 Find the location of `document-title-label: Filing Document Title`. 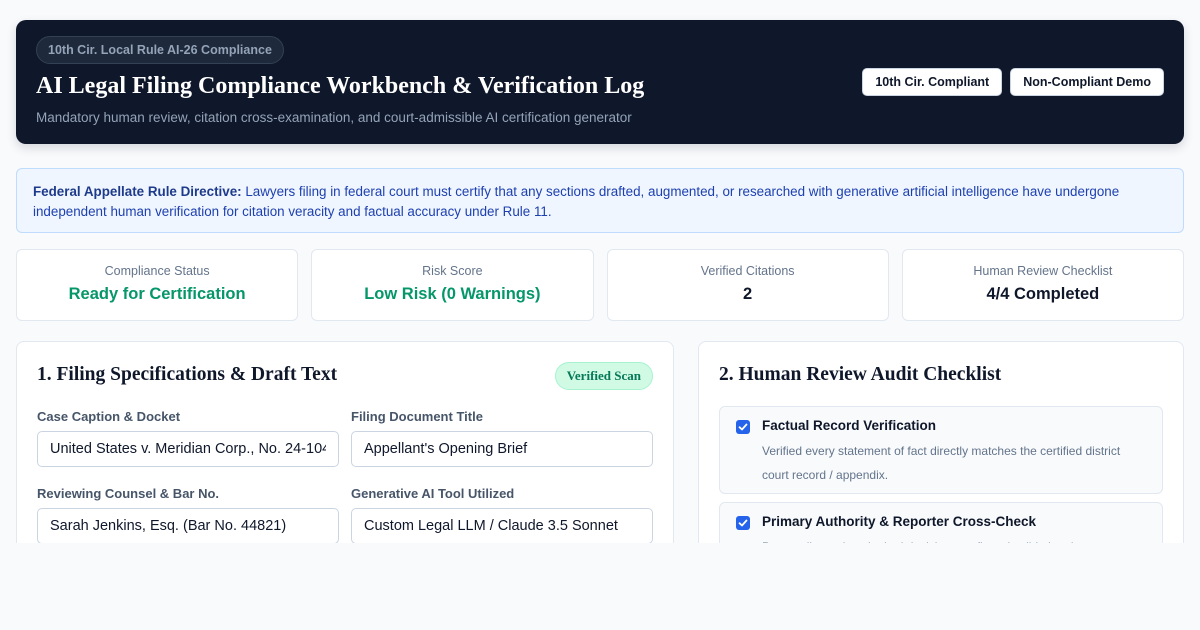

document-title-label: Filing Document Title is located at coordinates (417, 416).